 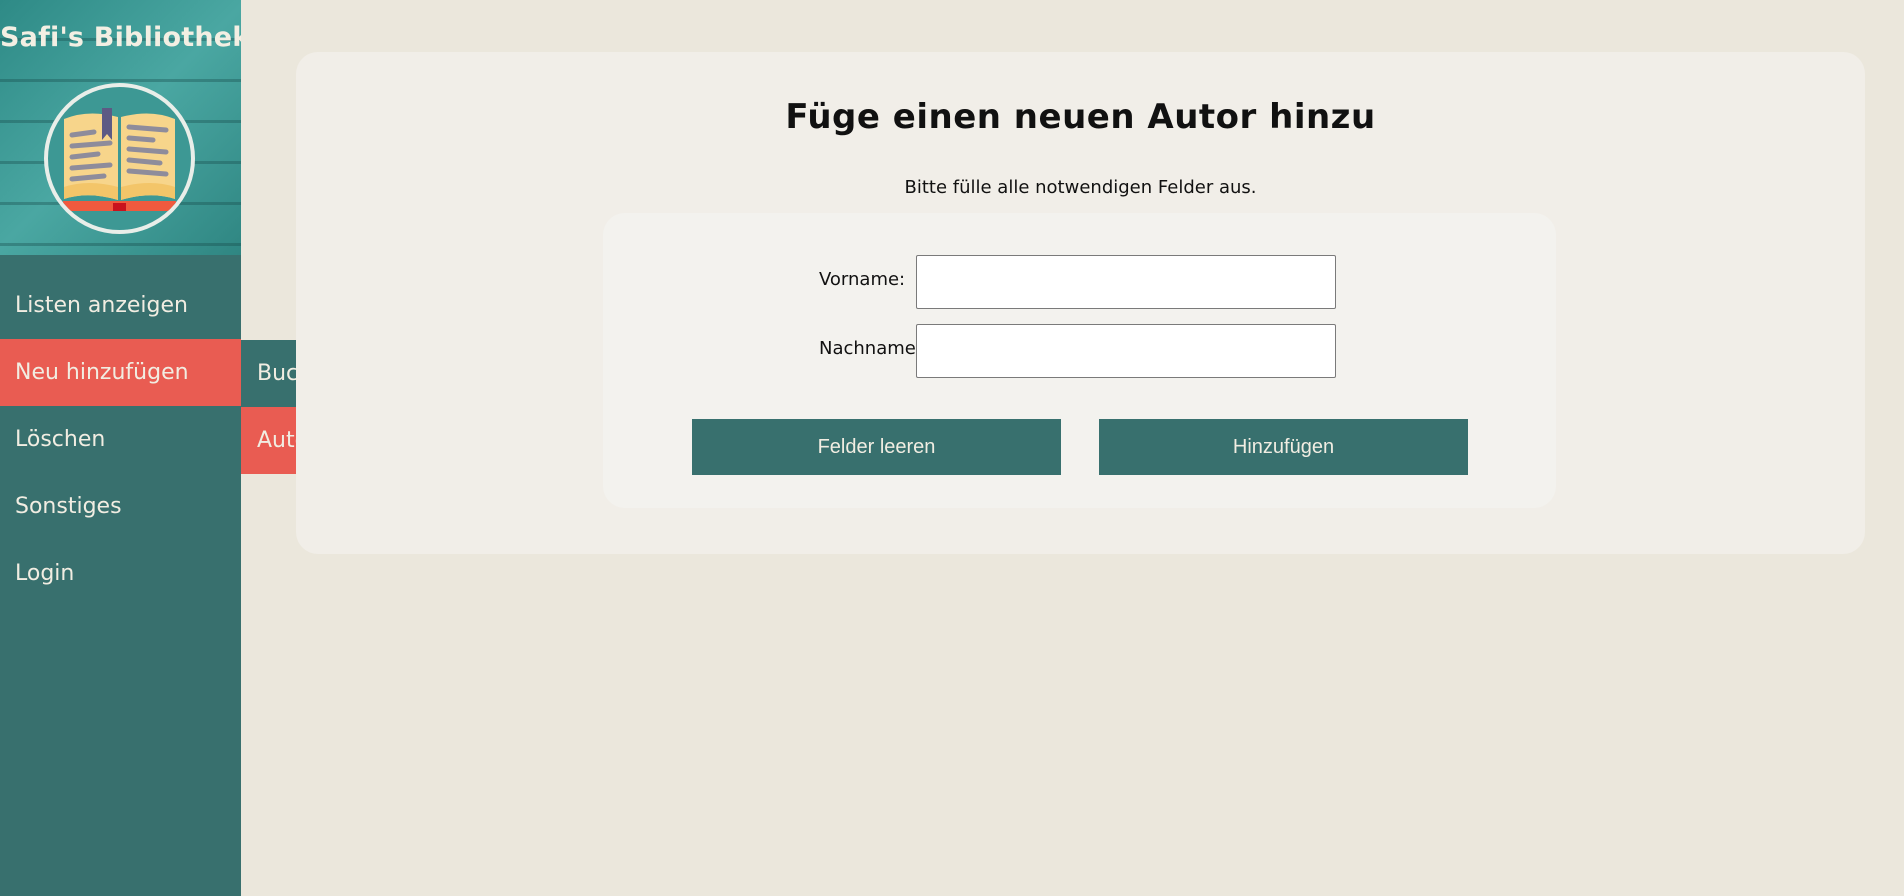 What do you see at coordinates (120, 305) in the screenshot?
I see `sidebar-item-listen-anzeigen: Listen anzeigen` at bounding box center [120, 305].